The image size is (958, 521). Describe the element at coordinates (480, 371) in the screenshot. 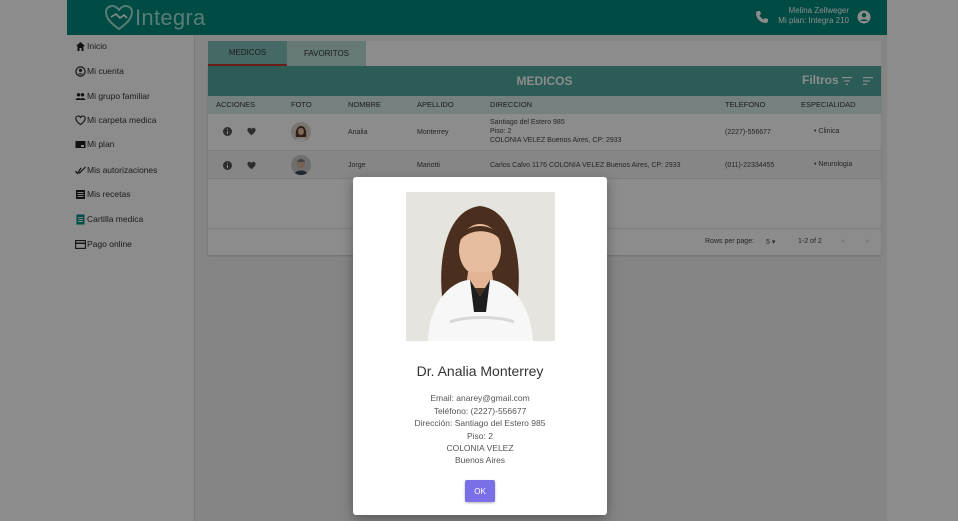

I see `doctor-name: Dr. Analia Monterrey` at that location.